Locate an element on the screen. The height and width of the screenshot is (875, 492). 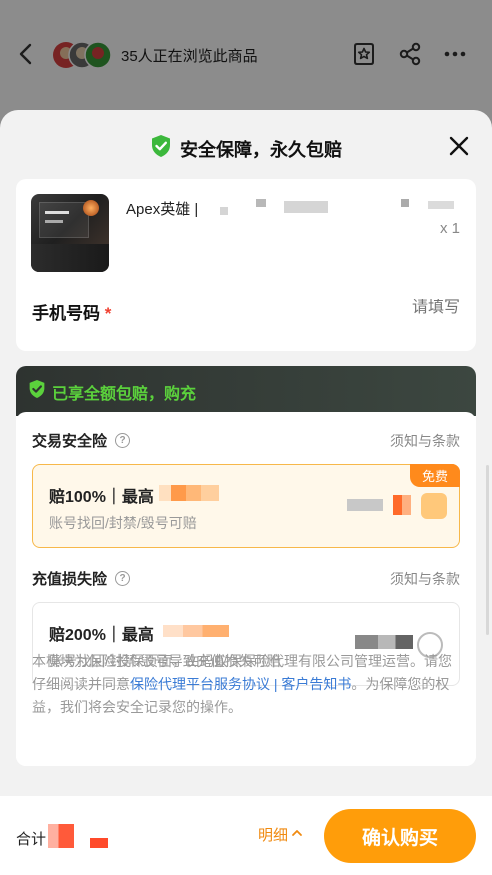
section-title-recharge-insurance: 充值损失险 ? is located at coordinates (81, 578).